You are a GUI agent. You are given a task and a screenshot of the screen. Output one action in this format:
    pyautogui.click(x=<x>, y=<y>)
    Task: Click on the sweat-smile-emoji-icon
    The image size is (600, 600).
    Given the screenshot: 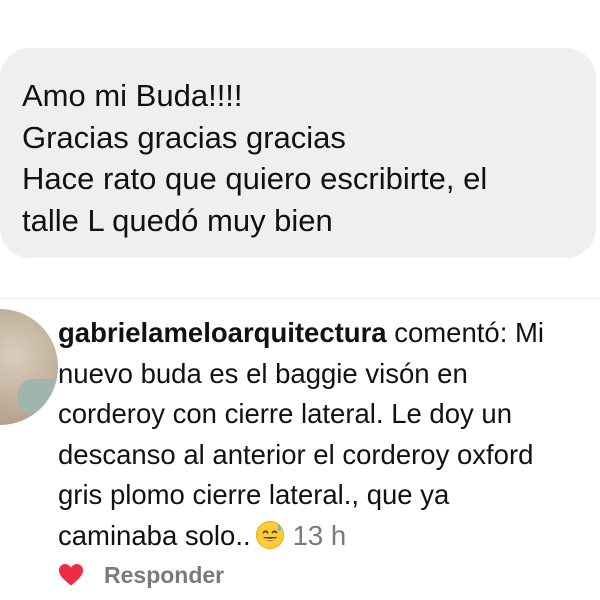 What is the action you would take?
    pyautogui.click(x=270, y=541)
    